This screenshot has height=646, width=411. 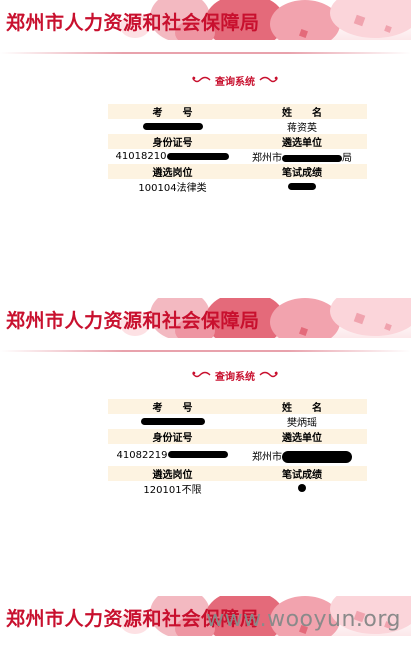 I want to click on table-row: 樊炳瑶, so click(x=237, y=421).